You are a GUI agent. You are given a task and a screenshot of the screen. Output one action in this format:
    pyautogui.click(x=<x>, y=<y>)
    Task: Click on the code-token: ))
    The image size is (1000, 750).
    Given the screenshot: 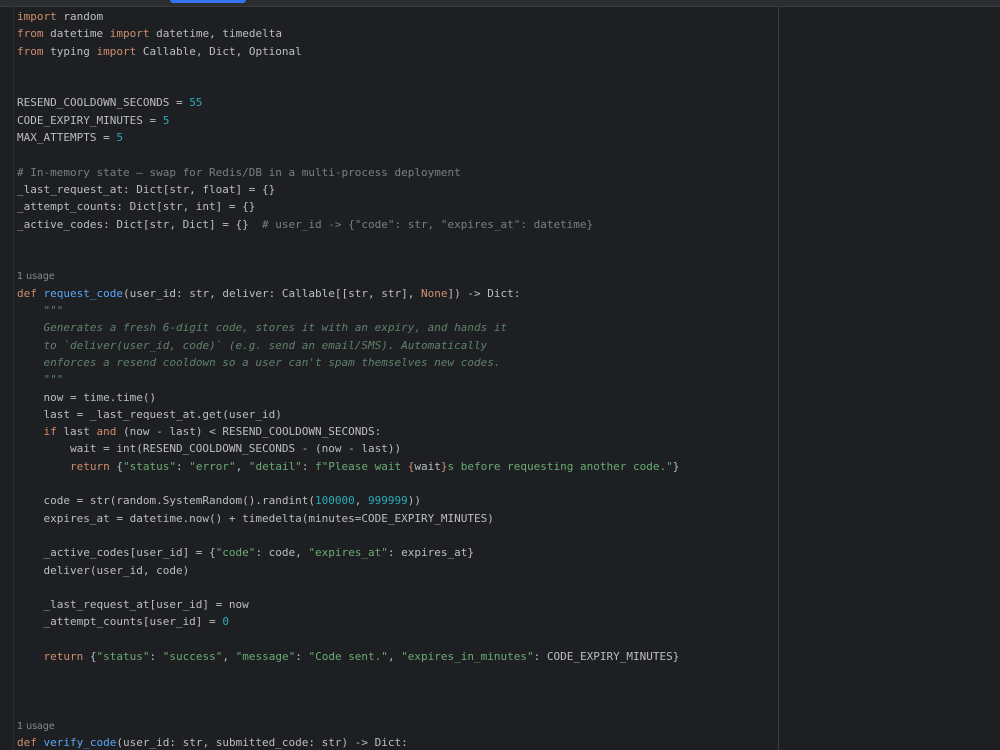 What is the action you would take?
    pyautogui.click(x=414, y=501)
    